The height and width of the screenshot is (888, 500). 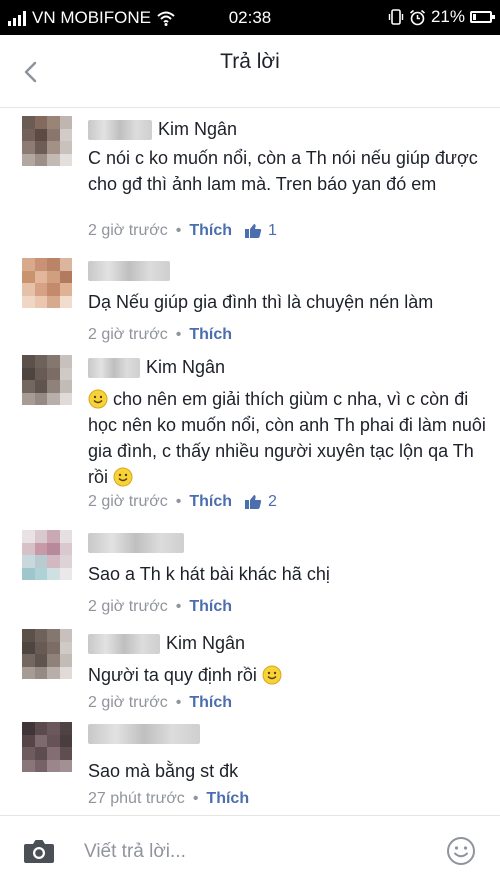 I want to click on header: Trả lời, so click(x=250, y=71).